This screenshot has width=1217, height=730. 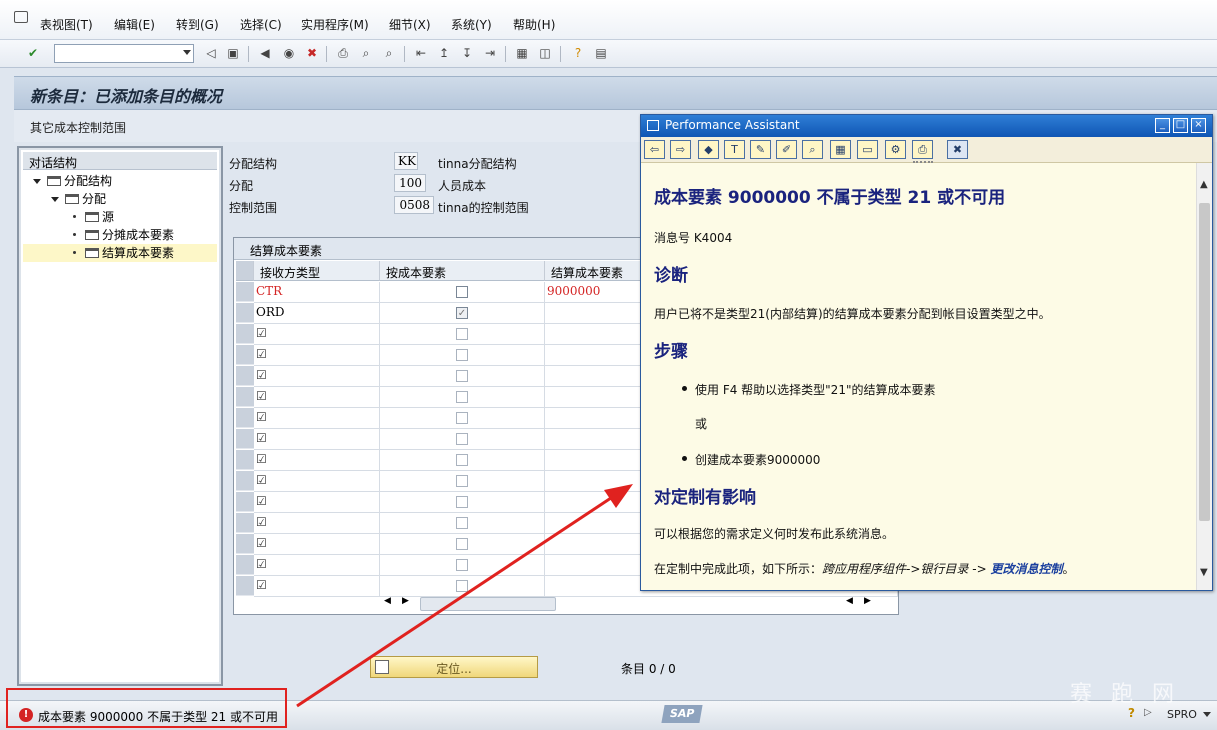 I want to click on diagnosis-heading: 诊断, so click(x=671, y=276).